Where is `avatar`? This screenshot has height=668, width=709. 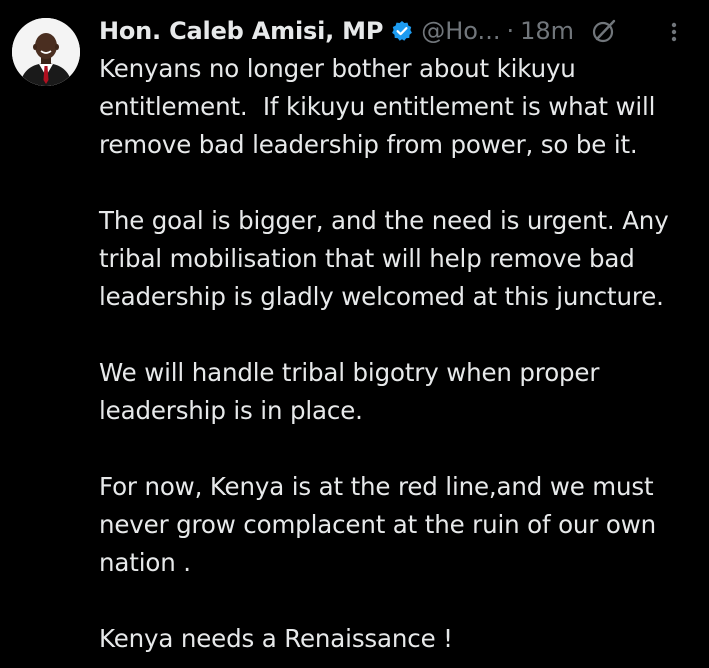 avatar is located at coordinates (46, 52).